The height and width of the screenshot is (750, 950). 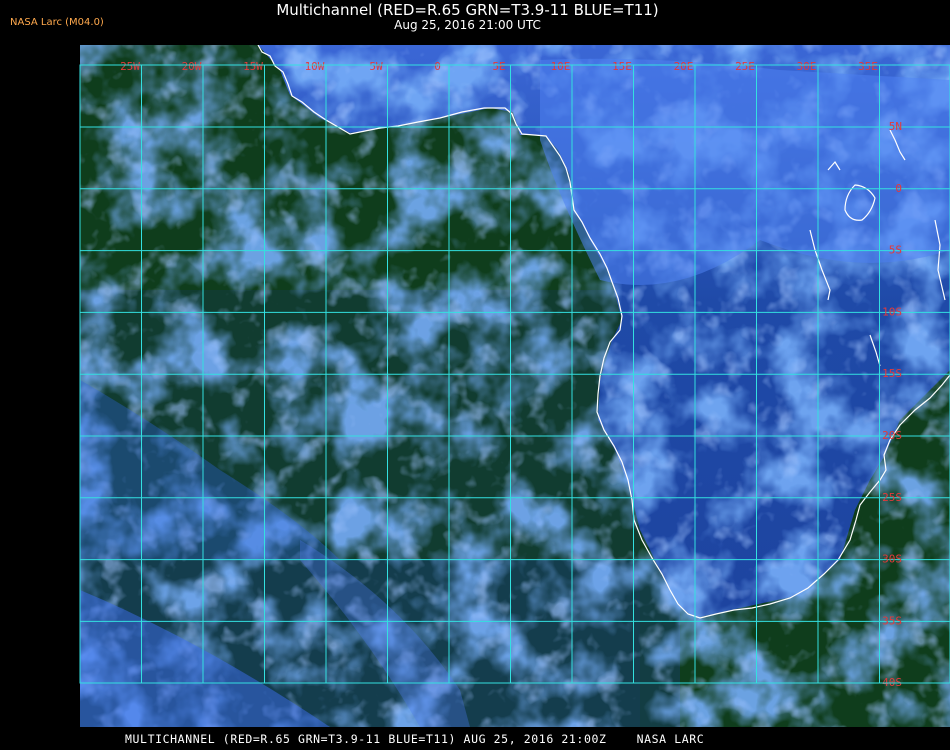 What do you see at coordinates (315, 66) in the screenshot?
I see `lon-label: 10W` at bounding box center [315, 66].